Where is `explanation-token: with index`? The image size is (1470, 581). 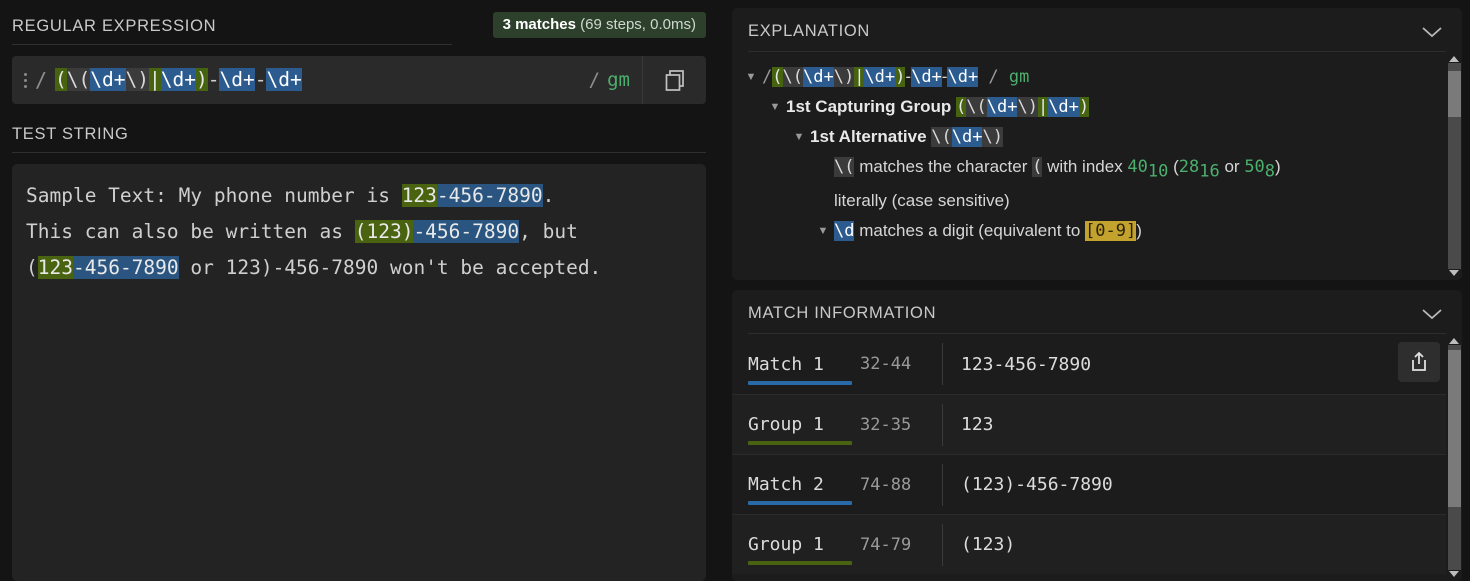
explanation-token: with index is located at coordinates (1085, 166).